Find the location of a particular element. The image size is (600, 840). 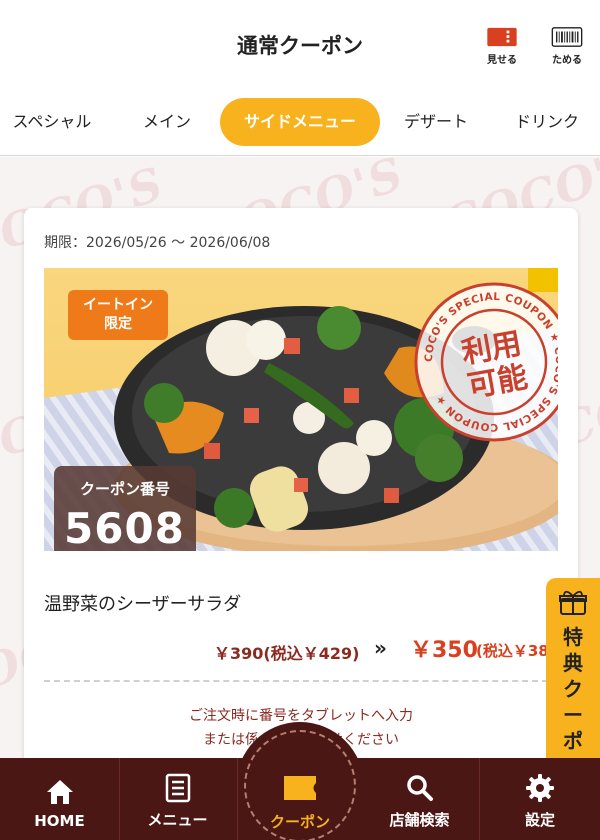

category-tabs: スペシャル メイン サイドメニュー デザート ドリンク is located at coordinates (300, 123).